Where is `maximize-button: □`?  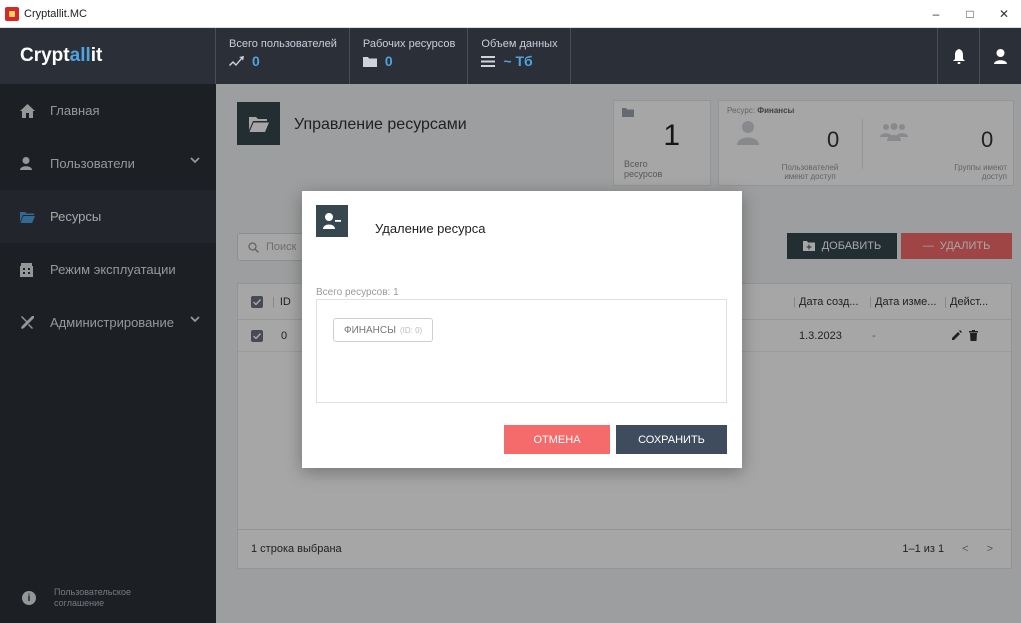
maximize-button: □ is located at coordinates (970, 14).